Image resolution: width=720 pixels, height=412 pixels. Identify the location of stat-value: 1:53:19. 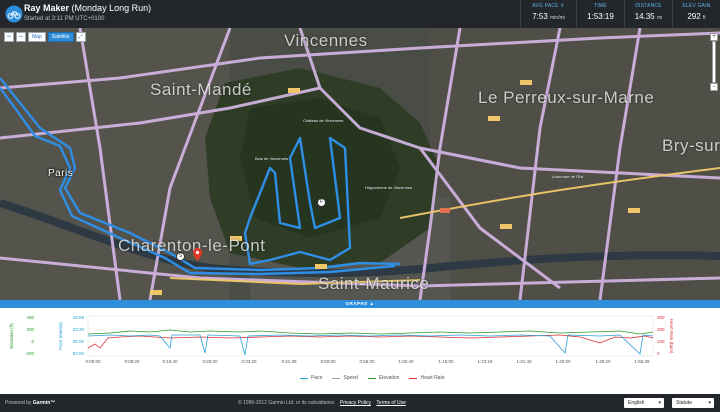
(600, 16).